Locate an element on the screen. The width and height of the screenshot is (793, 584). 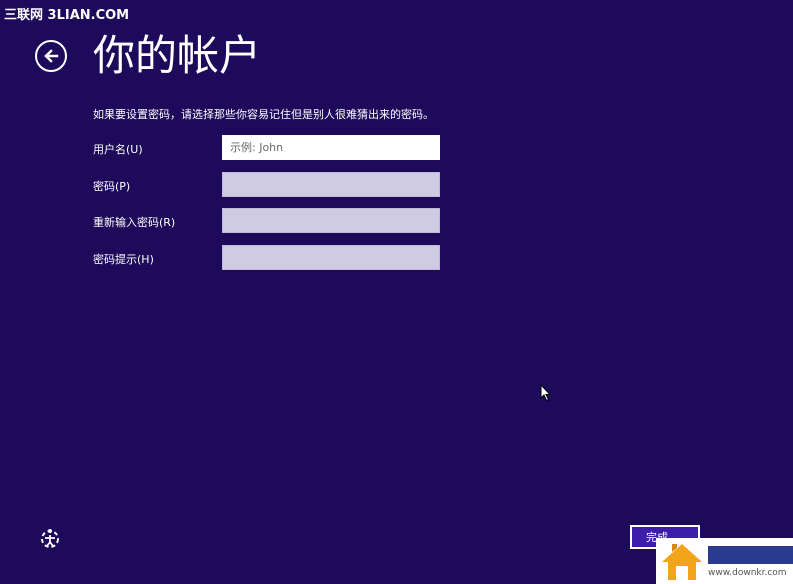
back-arrow-icon is located at coordinates (51, 56).